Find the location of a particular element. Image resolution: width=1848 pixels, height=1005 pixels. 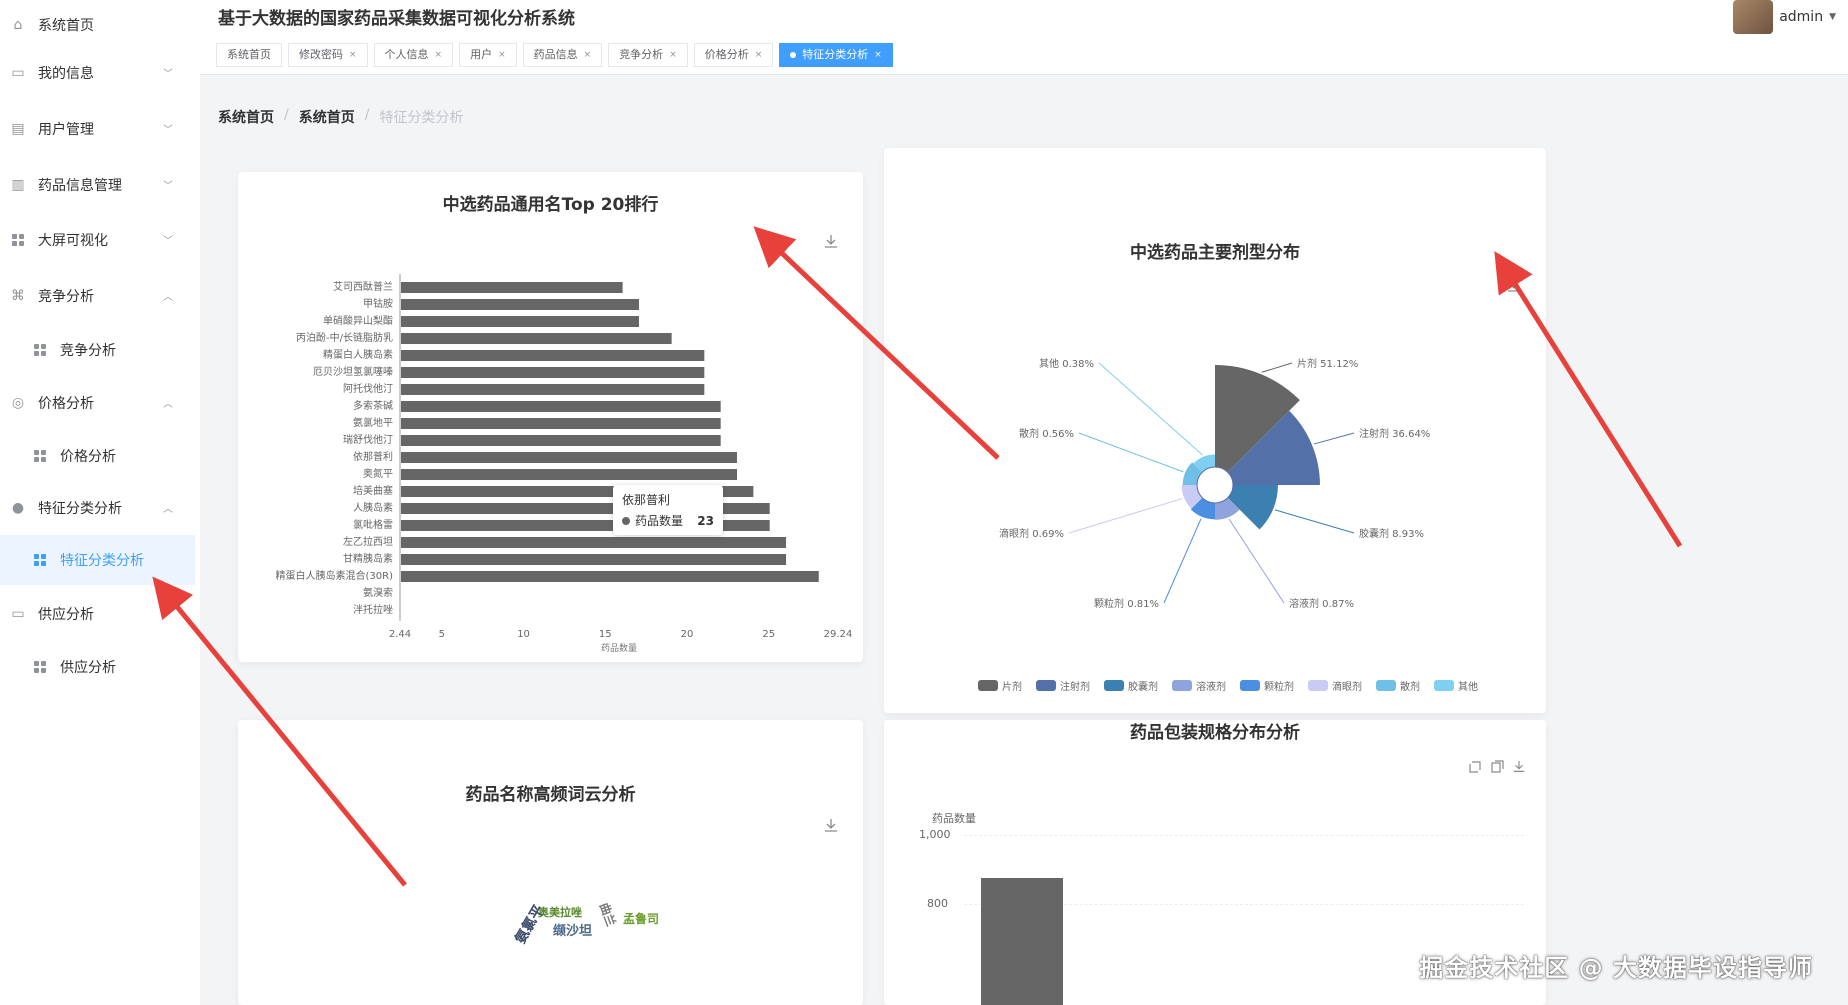

tab-label: 系统首页 is located at coordinates (249, 54).